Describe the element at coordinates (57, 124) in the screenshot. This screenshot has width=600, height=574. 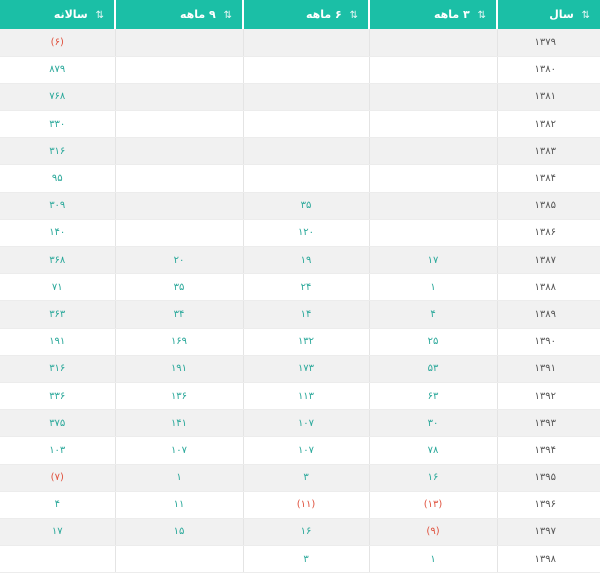
I see `cell-annual: ۳۳۰` at that location.